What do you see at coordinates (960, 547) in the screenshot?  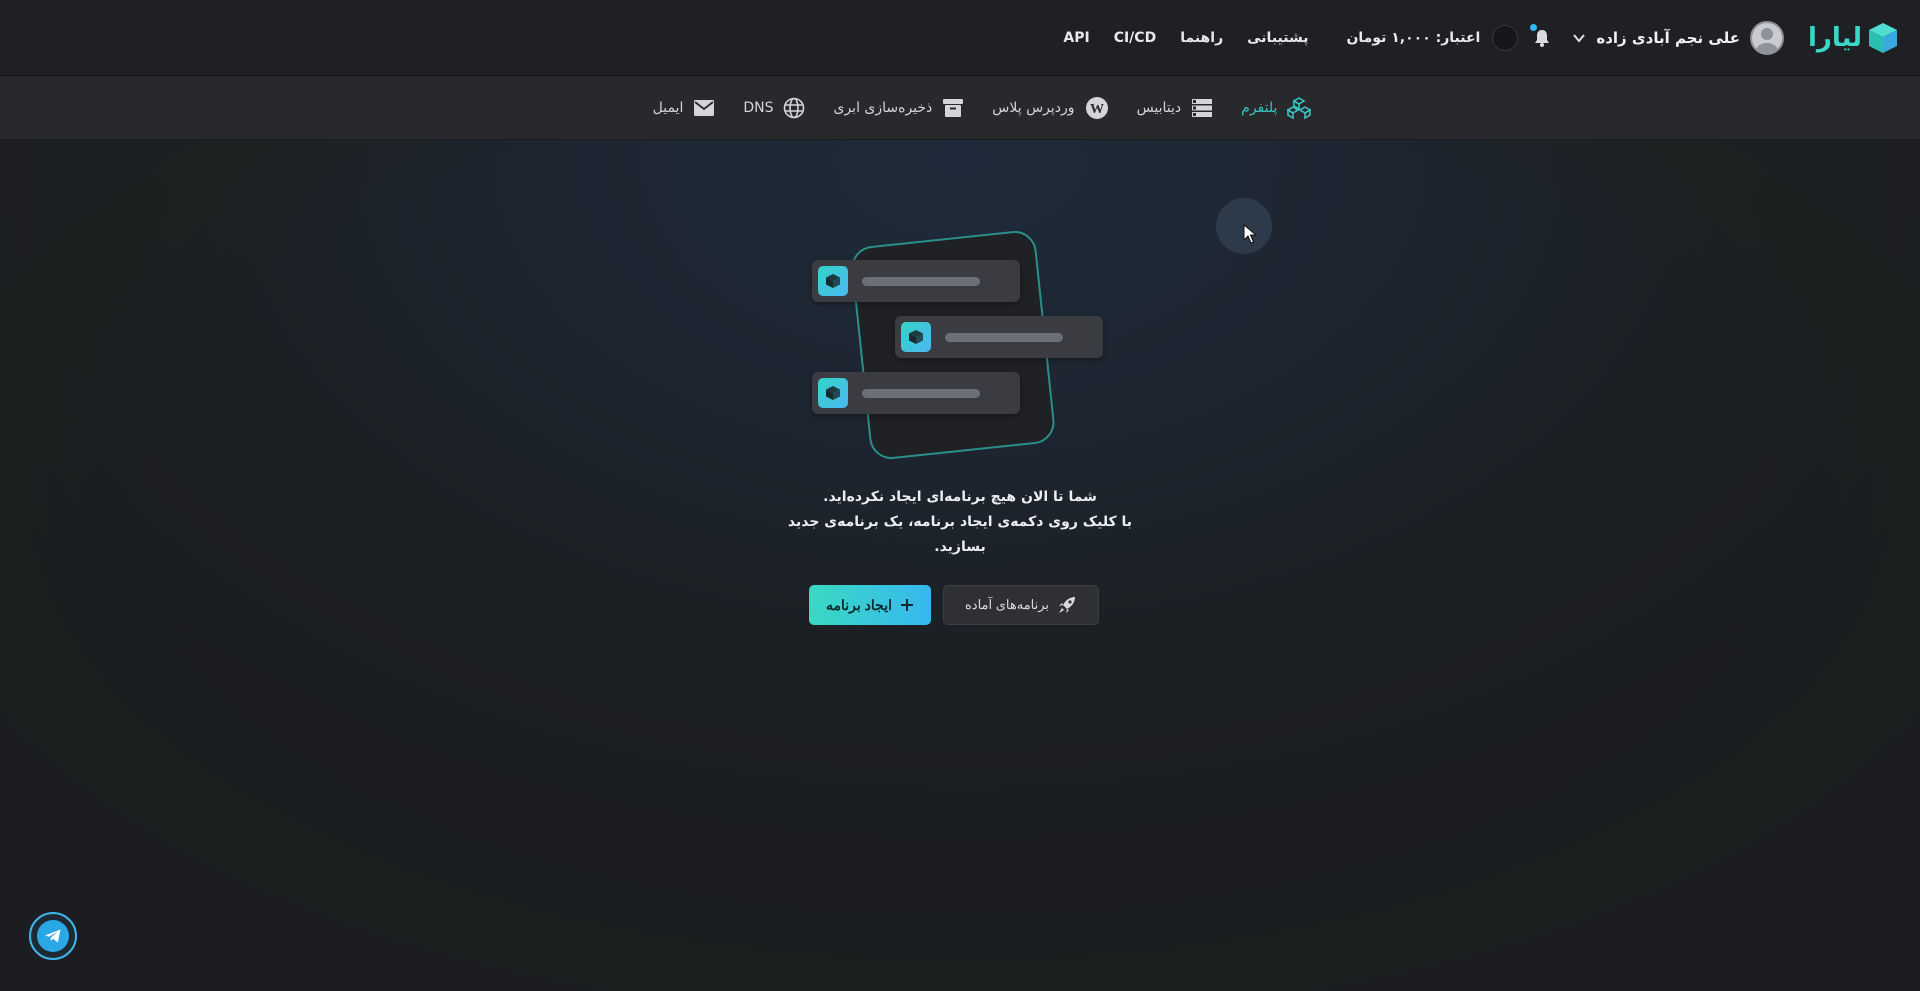 I see `empty-state-line: بسازید.` at bounding box center [960, 547].